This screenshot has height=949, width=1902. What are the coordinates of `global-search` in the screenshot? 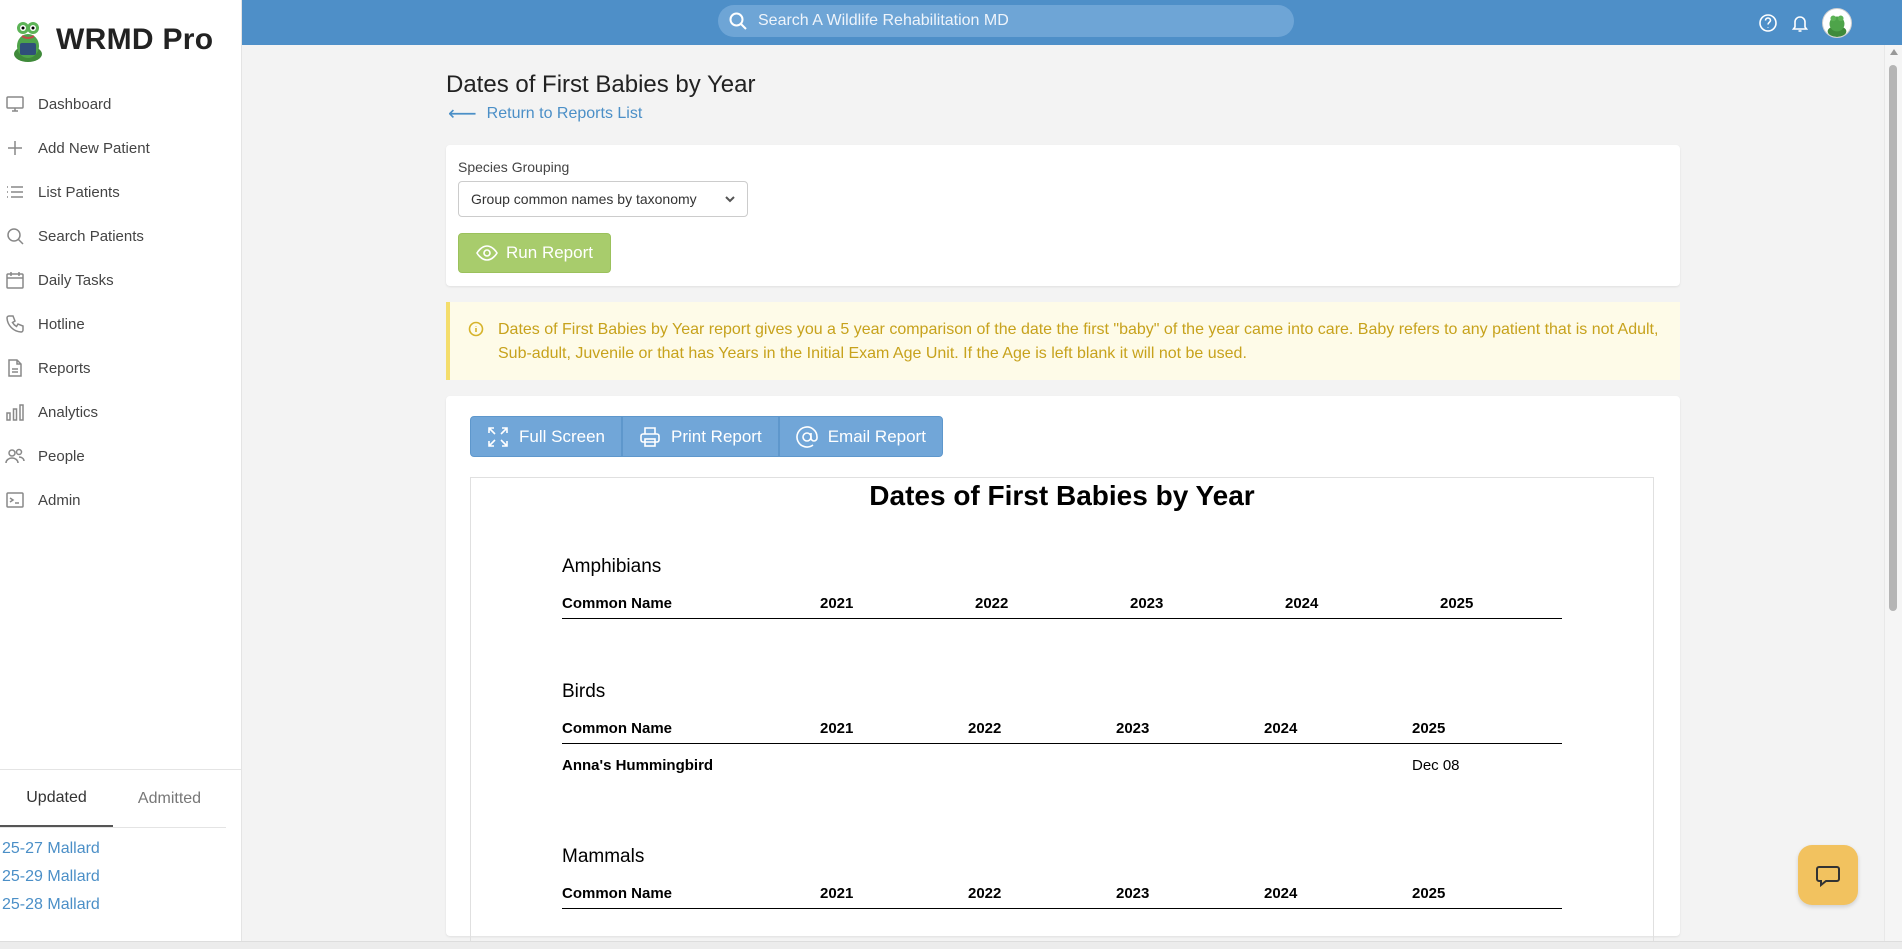 It's located at (1006, 21).